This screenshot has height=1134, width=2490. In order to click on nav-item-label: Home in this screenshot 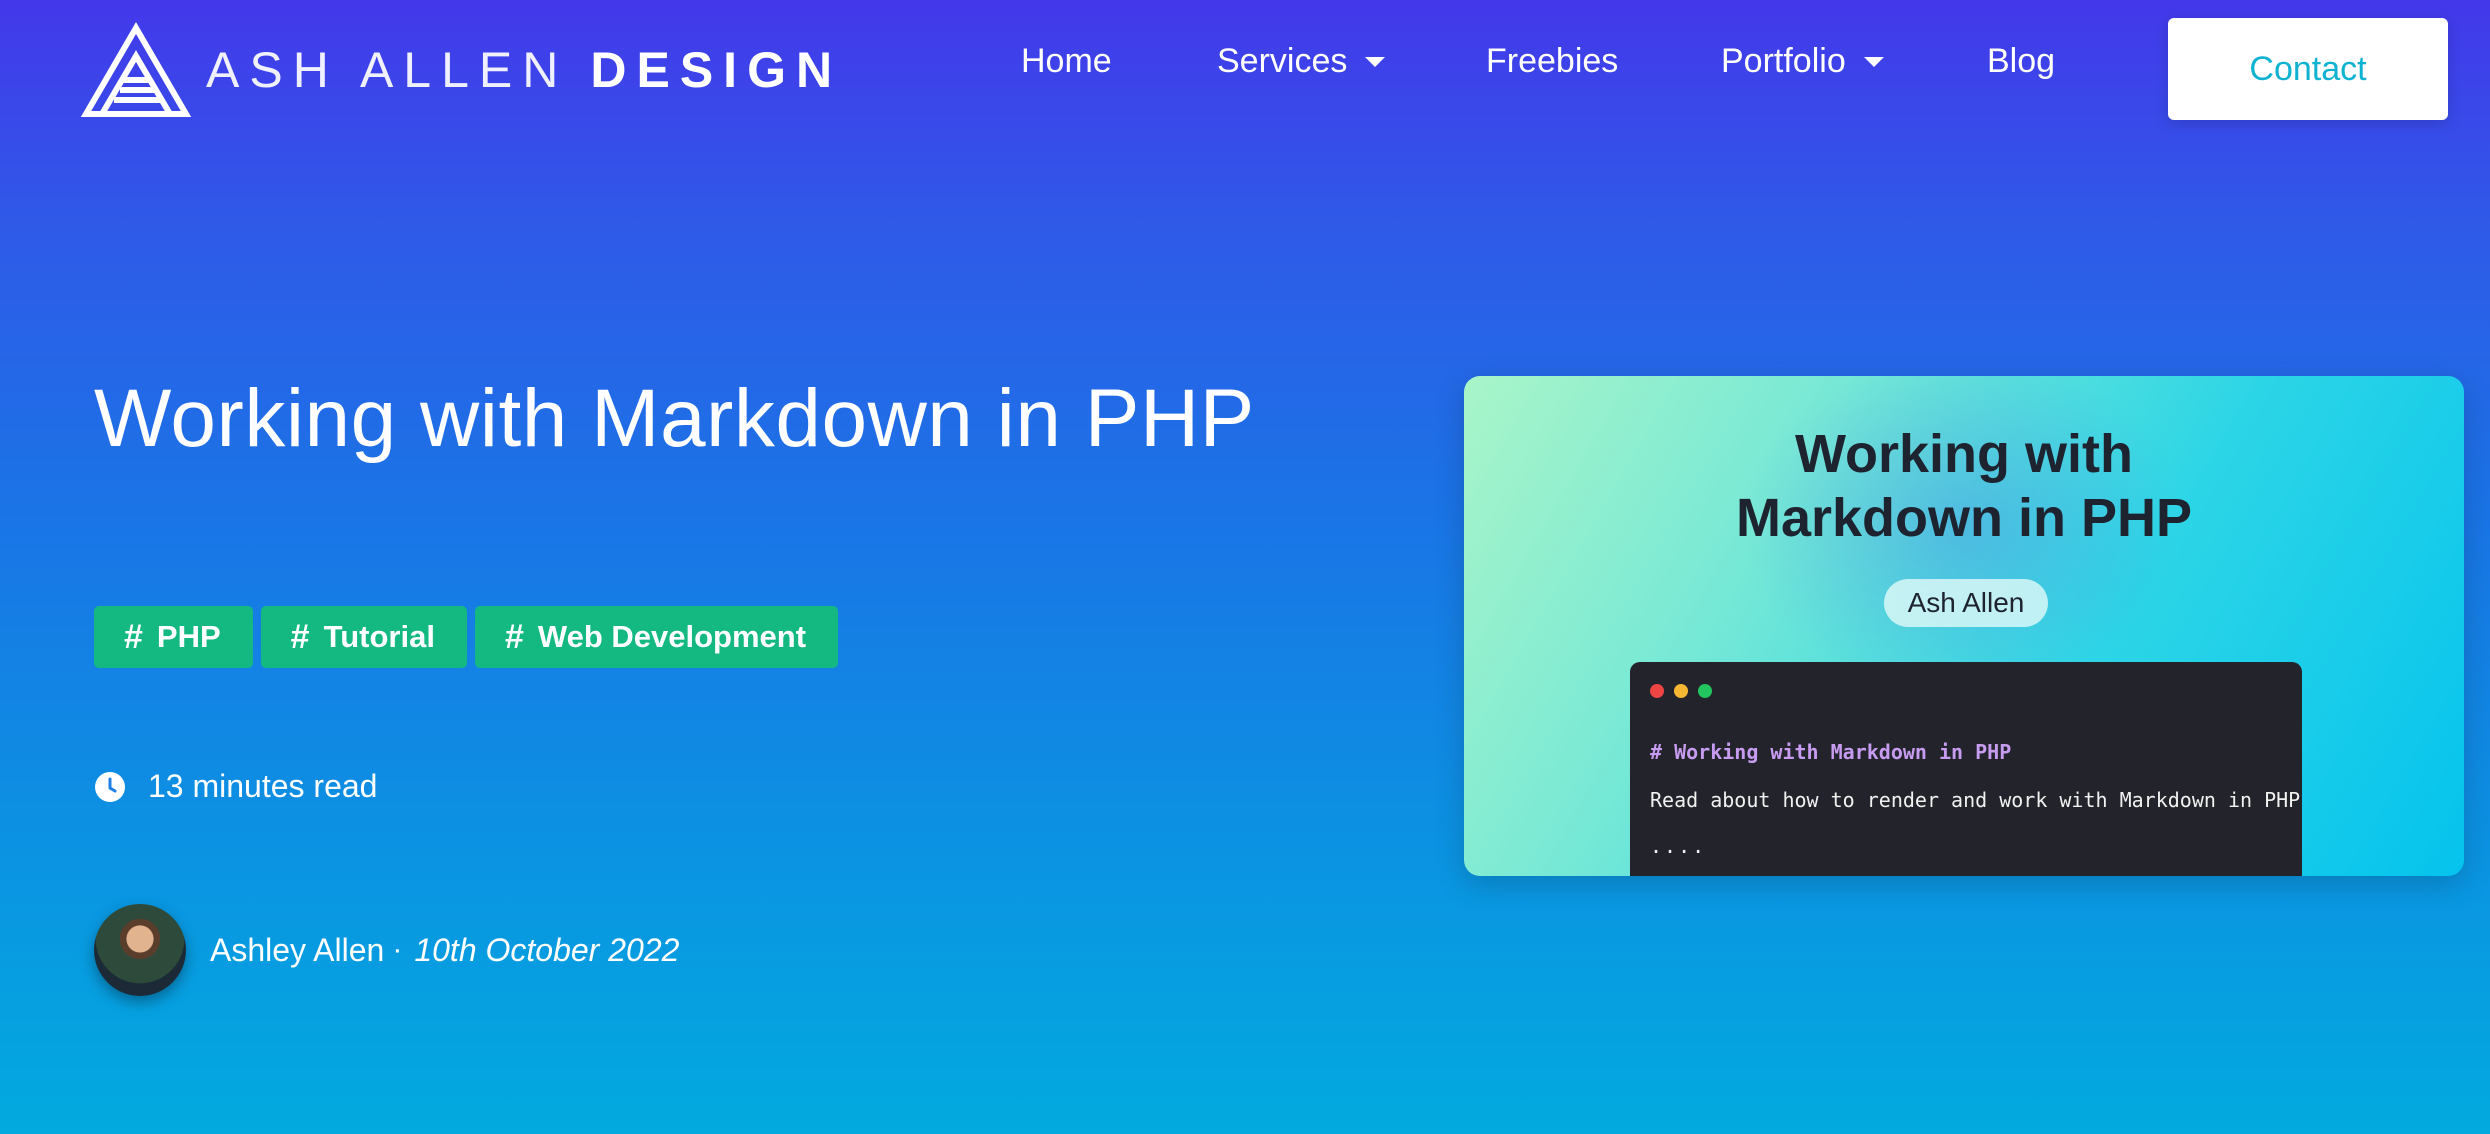, I will do `click(1066, 61)`.